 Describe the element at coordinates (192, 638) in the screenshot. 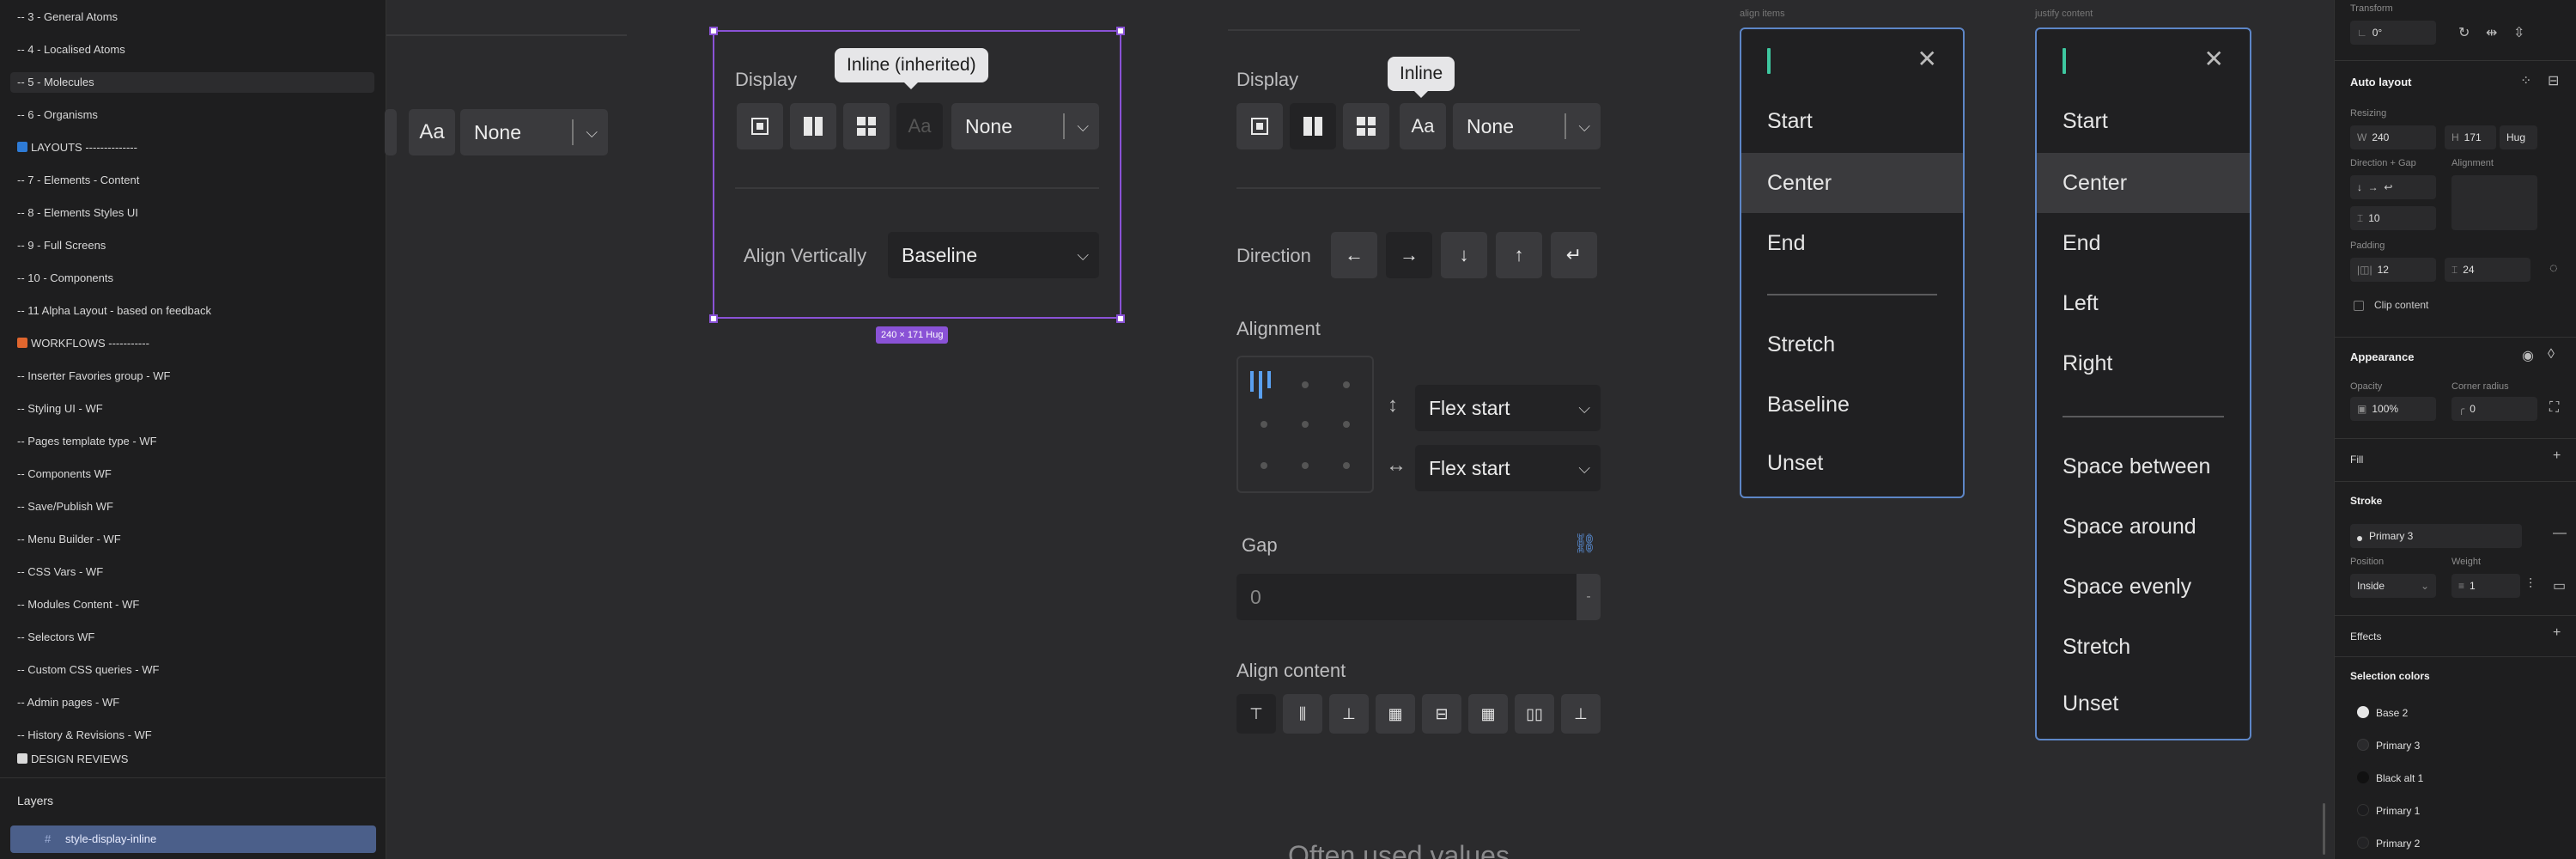

I see `page-item: -- Selectors WF` at that location.